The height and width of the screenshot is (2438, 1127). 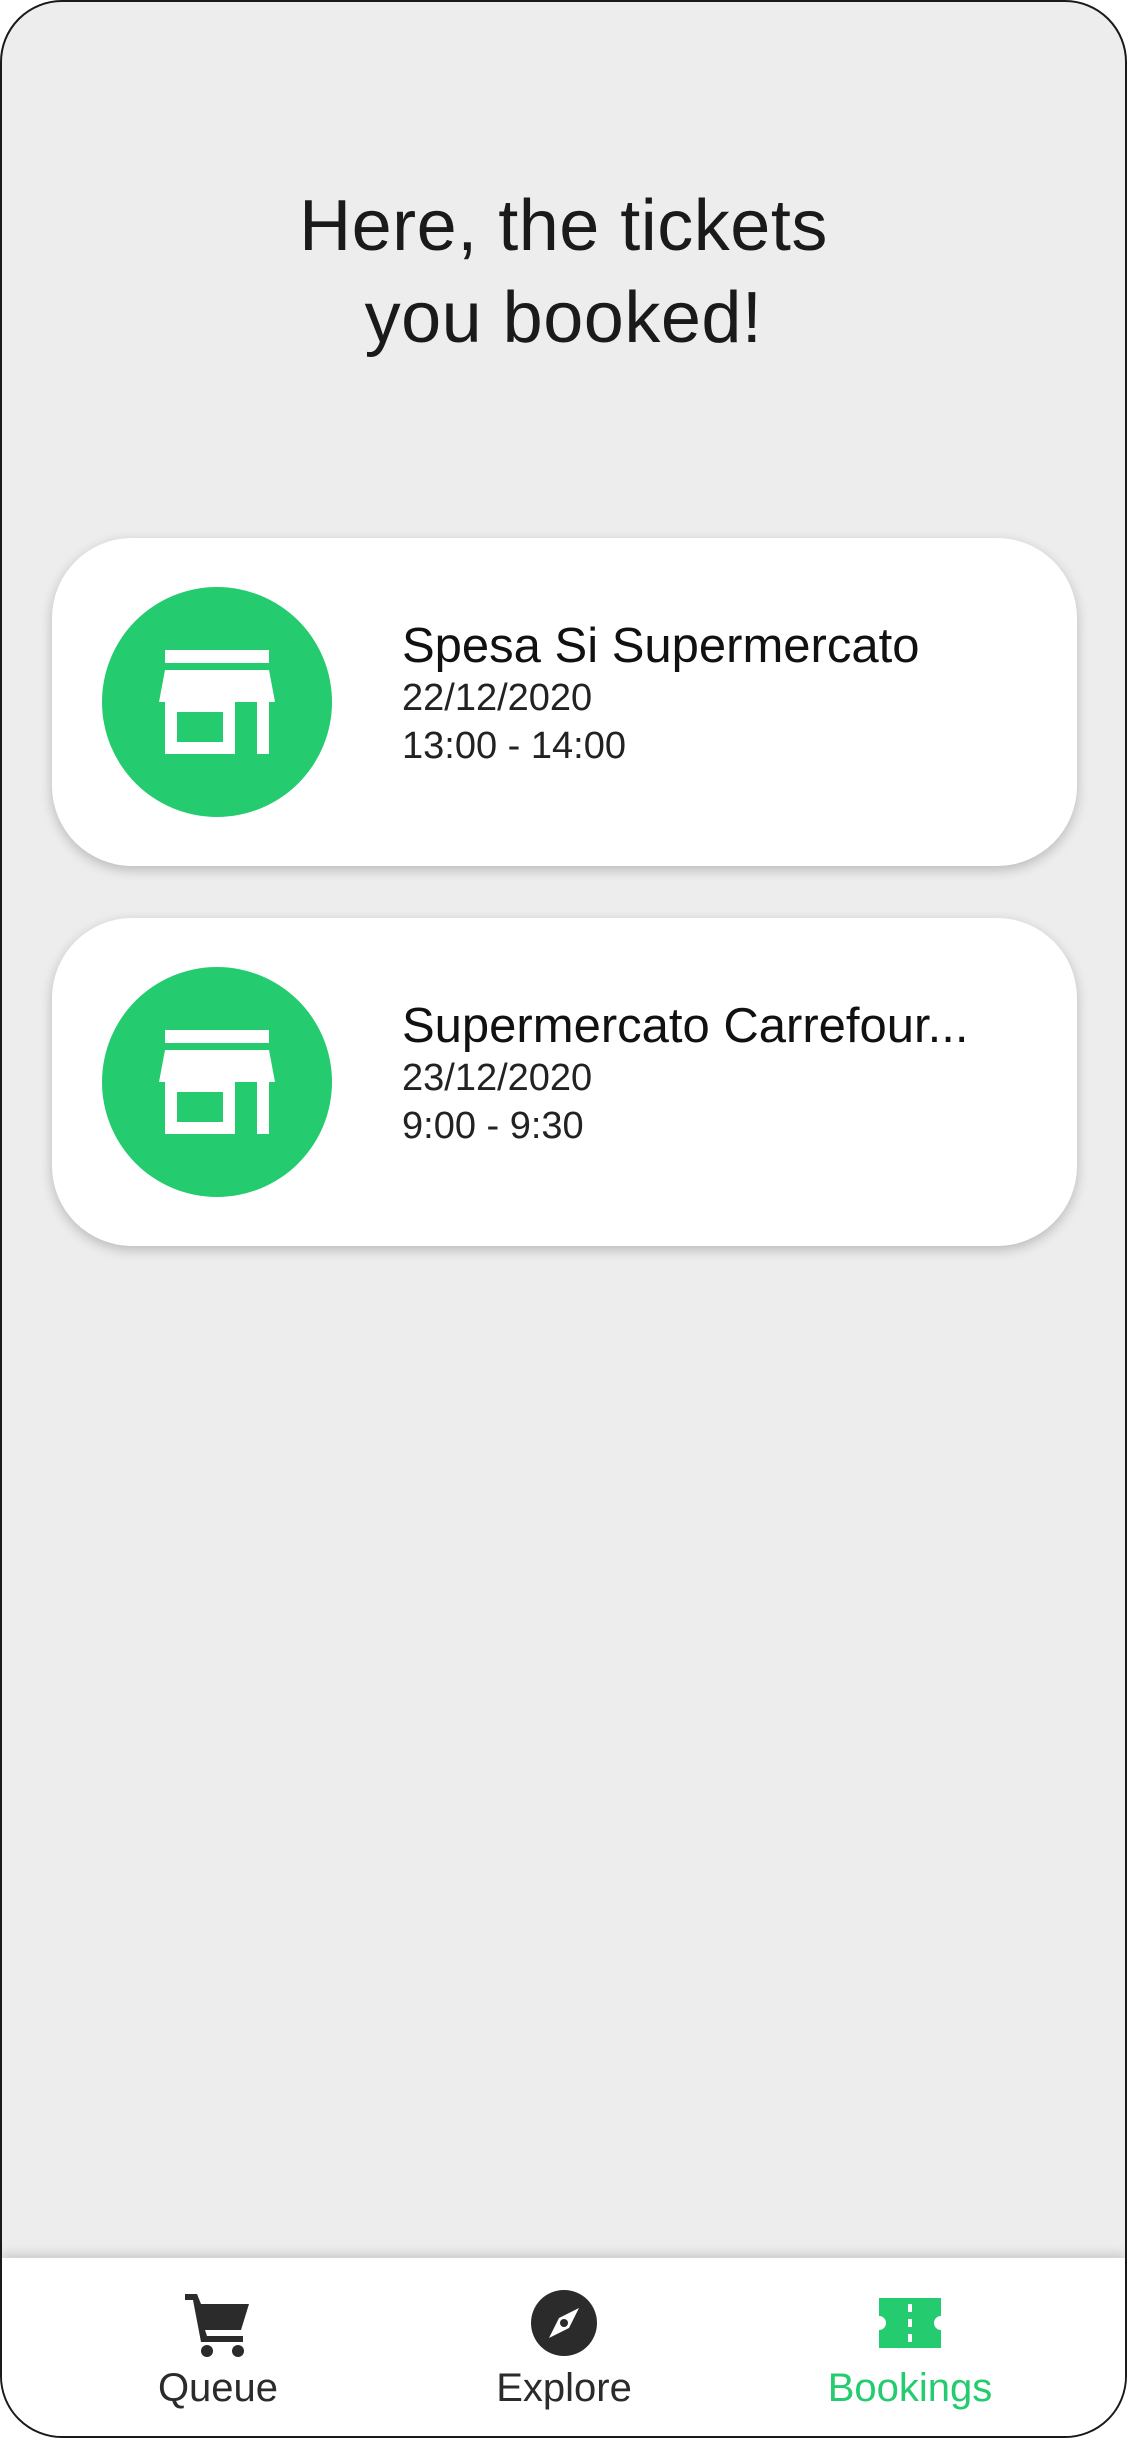 What do you see at coordinates (910, 2388) in the screenshot?
I see `nav-label: Bookings` at bounding box center [910, 2388].